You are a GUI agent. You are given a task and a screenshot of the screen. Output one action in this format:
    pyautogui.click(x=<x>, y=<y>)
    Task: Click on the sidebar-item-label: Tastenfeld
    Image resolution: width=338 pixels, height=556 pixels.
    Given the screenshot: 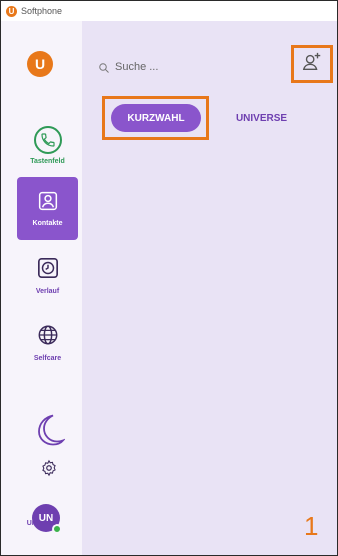 What is the action you would take?
    pyautogui.click(x=47, y=161)
    